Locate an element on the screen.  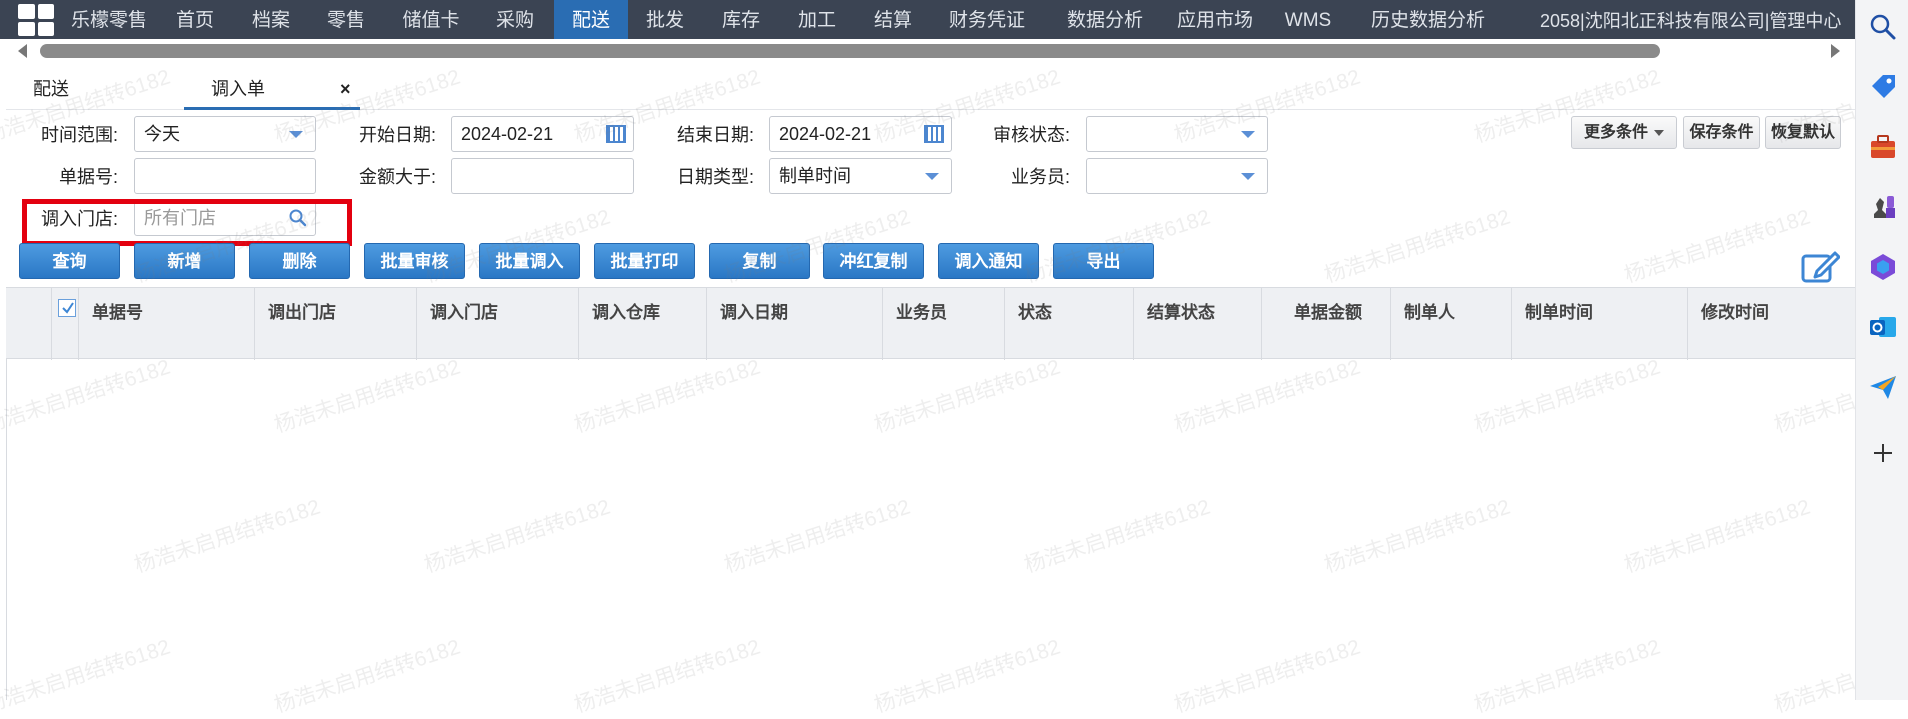
nav-item-brand: 乐檬零售 is located at coordinates (109, 19).